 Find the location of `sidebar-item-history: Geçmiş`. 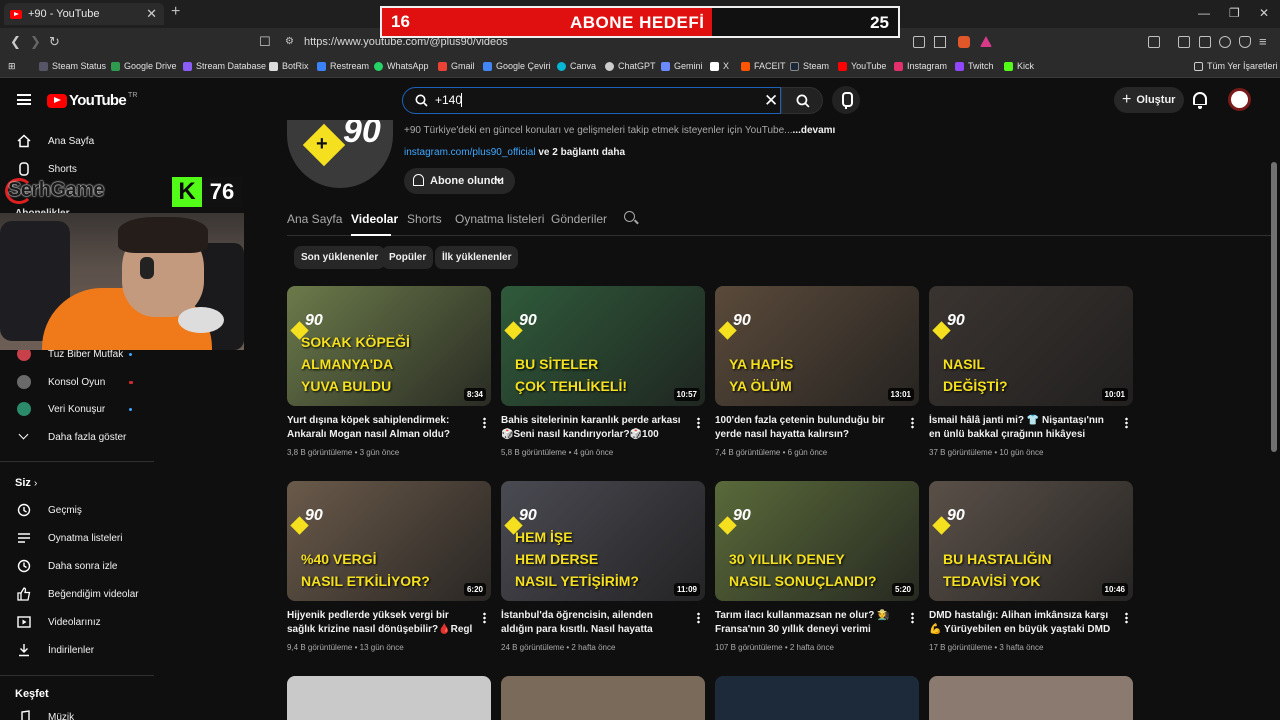

sidebar-item-history: Geçmiş is located at coordinates (80, 510).